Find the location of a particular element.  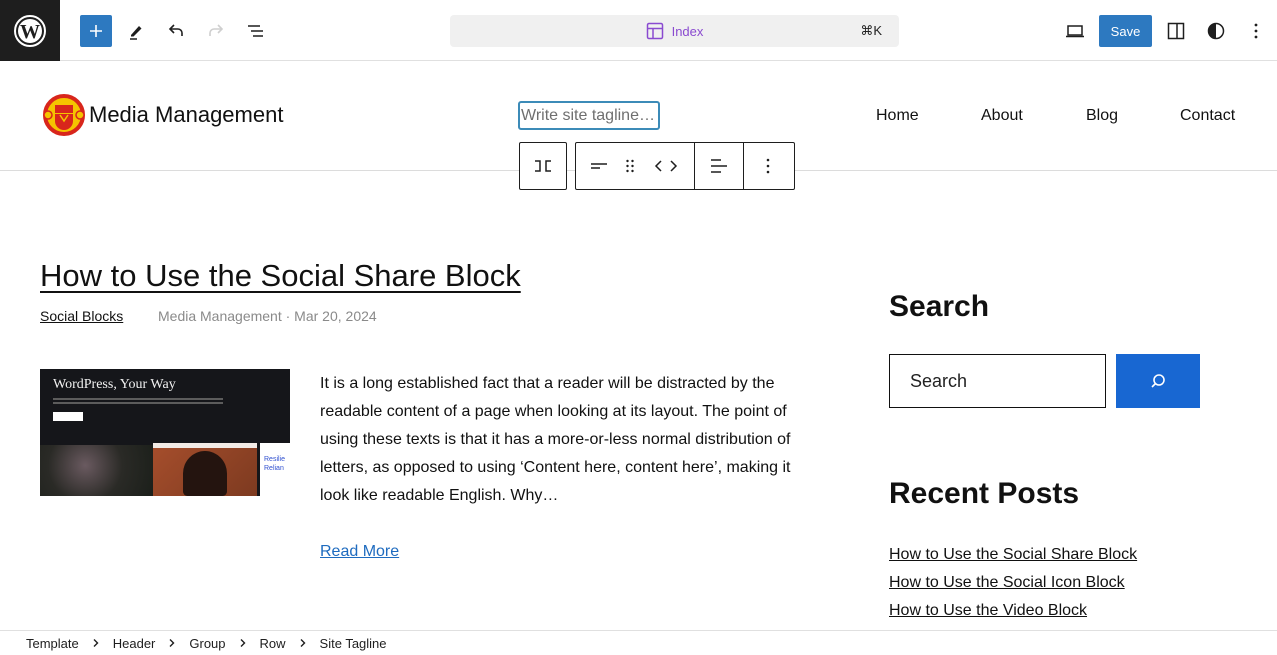

nav-item-home: Home is located at coordinates (897, 116).